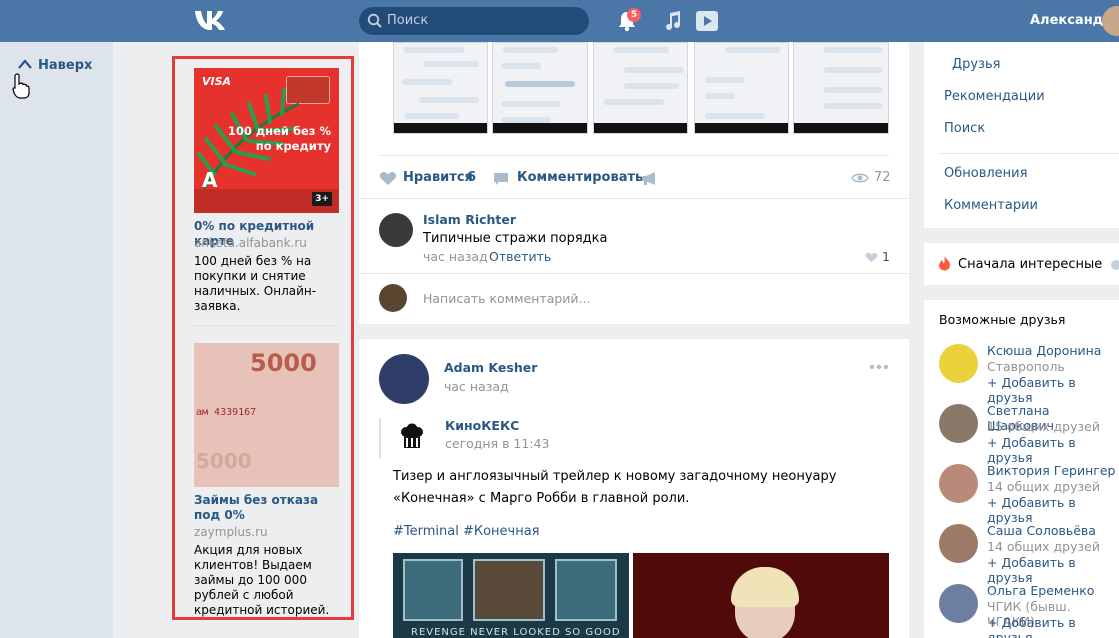  What do you see at coordinates (497, 443) in the screenshot?
I see `repost-time: сегодня в 11:43` at bounding box center [497, 443].